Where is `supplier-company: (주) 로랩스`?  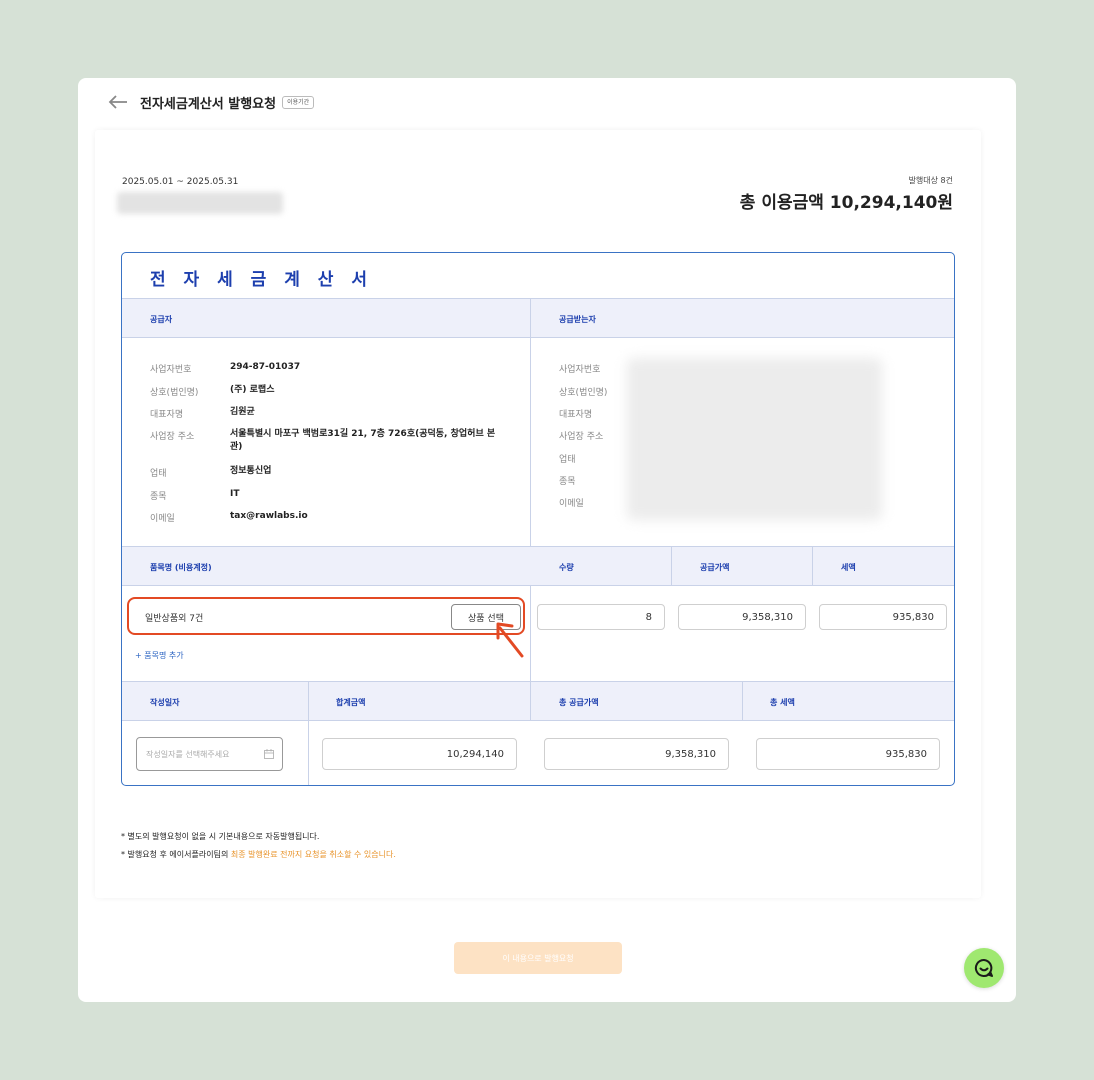
supplier-company: (주) 로랩스 is located at coordinates (252, 390).